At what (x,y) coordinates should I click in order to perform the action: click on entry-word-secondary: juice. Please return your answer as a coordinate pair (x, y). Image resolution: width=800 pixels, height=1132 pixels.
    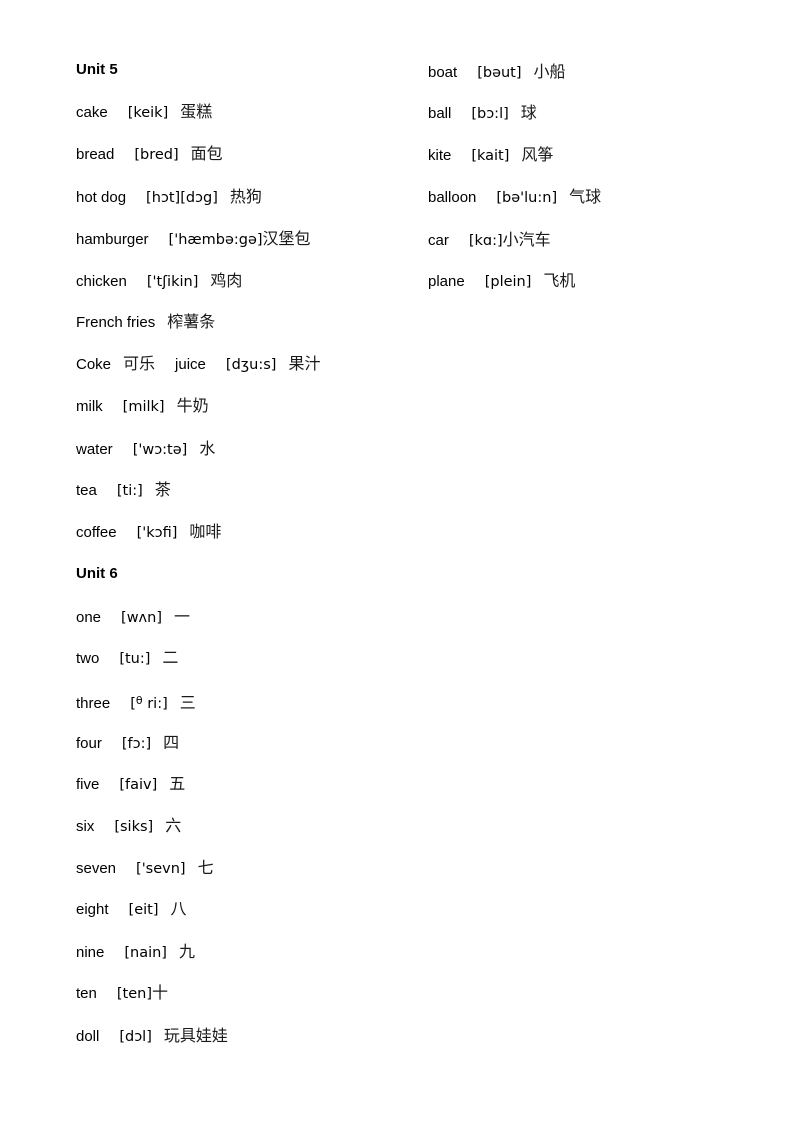
    Looking at the image, I should click on (190, 364).